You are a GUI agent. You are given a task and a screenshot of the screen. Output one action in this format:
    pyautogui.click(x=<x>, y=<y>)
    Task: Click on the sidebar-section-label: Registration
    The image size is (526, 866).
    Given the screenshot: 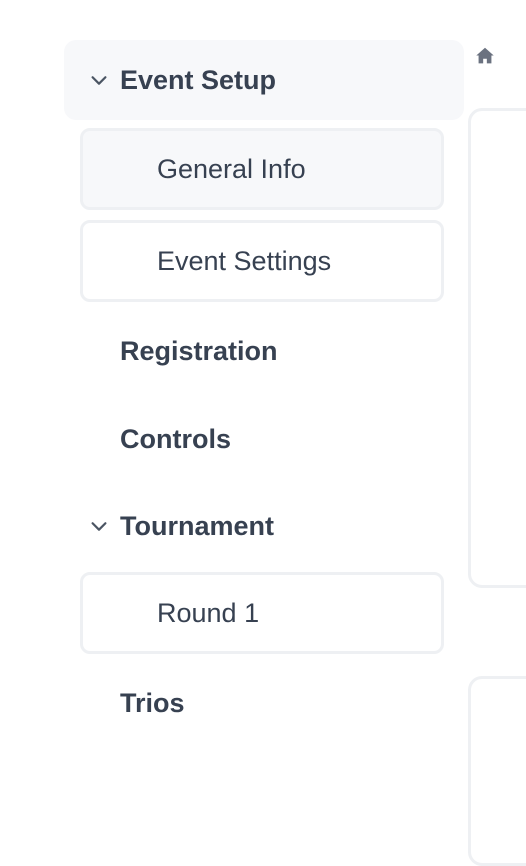 What is the action you would take?
    pyautogui.click(x=199, y=350)
    